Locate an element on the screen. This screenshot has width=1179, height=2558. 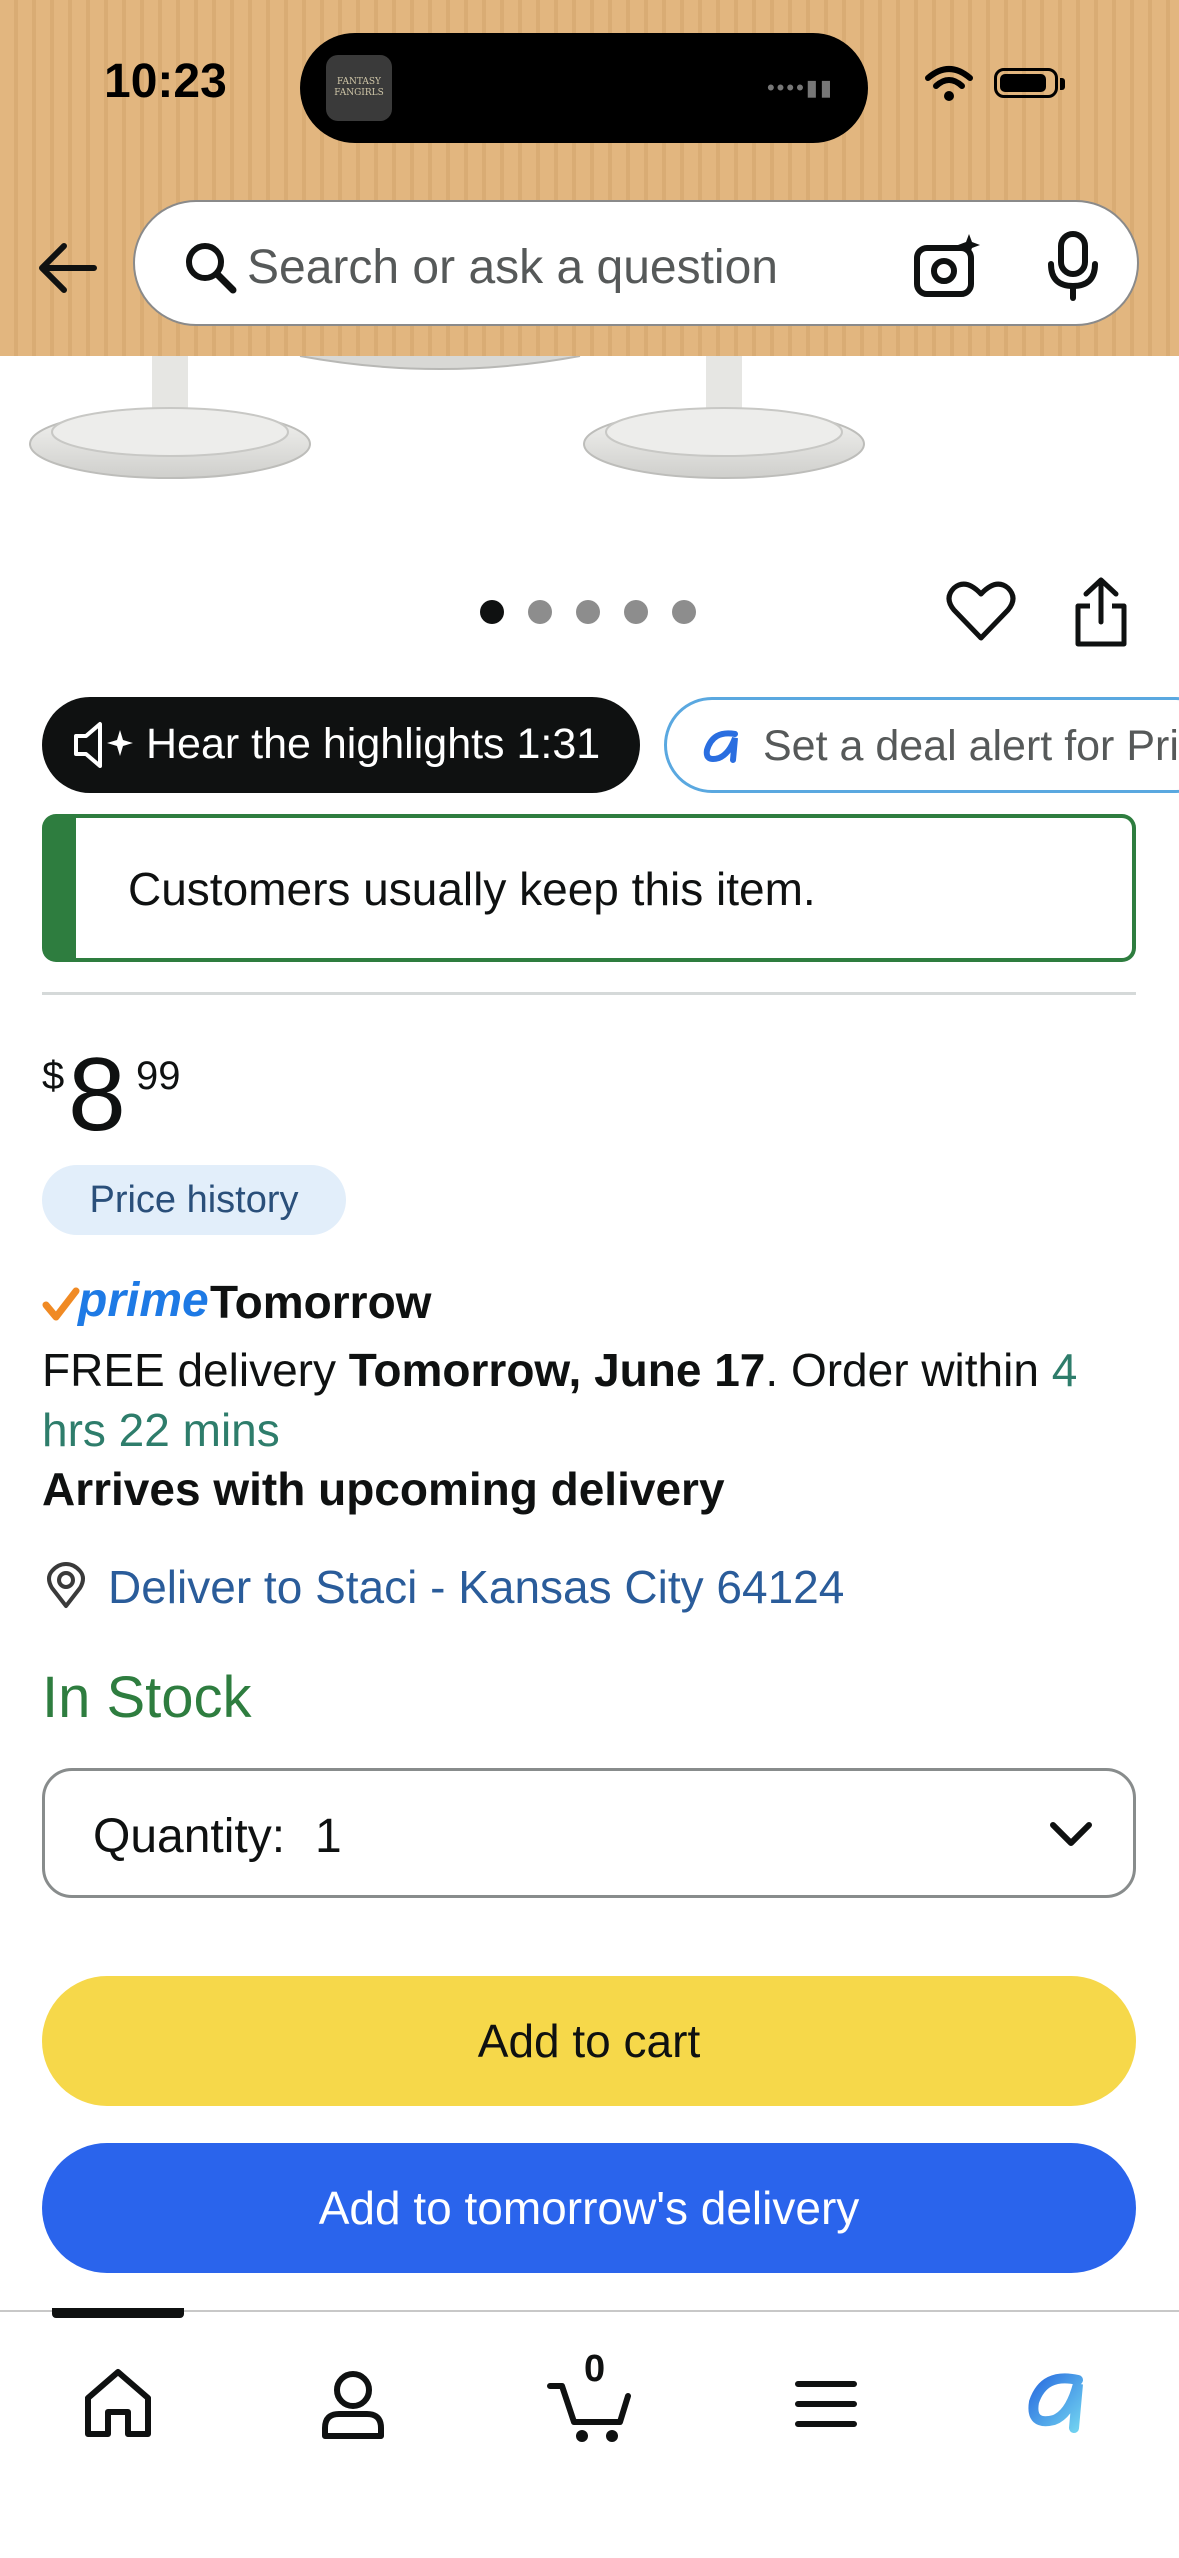
price-whole: 8 is located at coordinates (97, 1095).